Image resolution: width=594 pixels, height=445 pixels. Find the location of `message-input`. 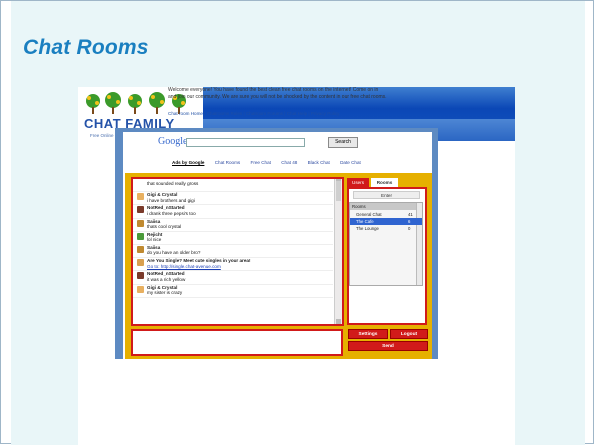

message-input is located at coordinates (237, 342).